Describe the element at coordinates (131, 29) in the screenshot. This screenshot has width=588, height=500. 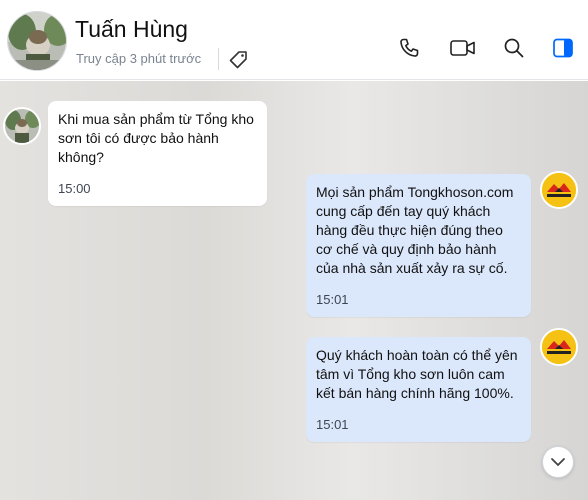
I see `contact-name: Tuấn Hùng` at that location.